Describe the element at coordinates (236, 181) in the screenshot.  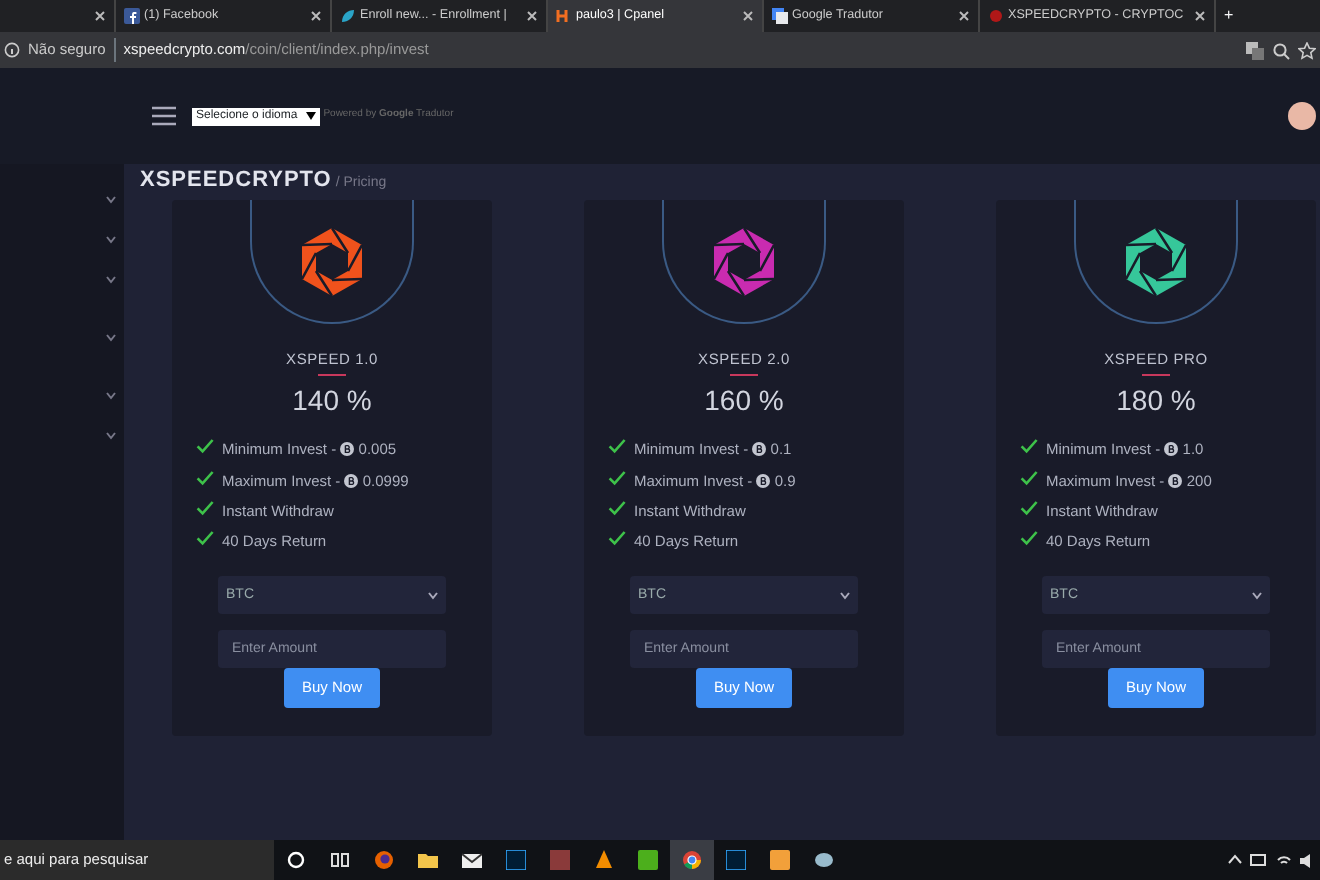
I see `page-title: XSPEEDCRYPTO` at that location.